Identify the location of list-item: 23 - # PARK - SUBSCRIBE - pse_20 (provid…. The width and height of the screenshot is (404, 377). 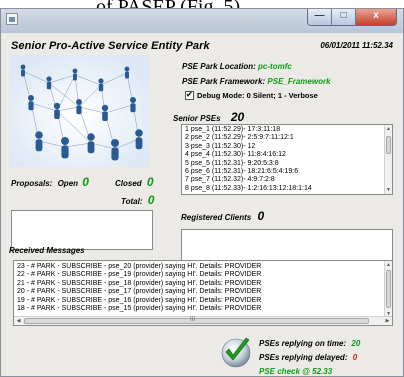
(198, 267).